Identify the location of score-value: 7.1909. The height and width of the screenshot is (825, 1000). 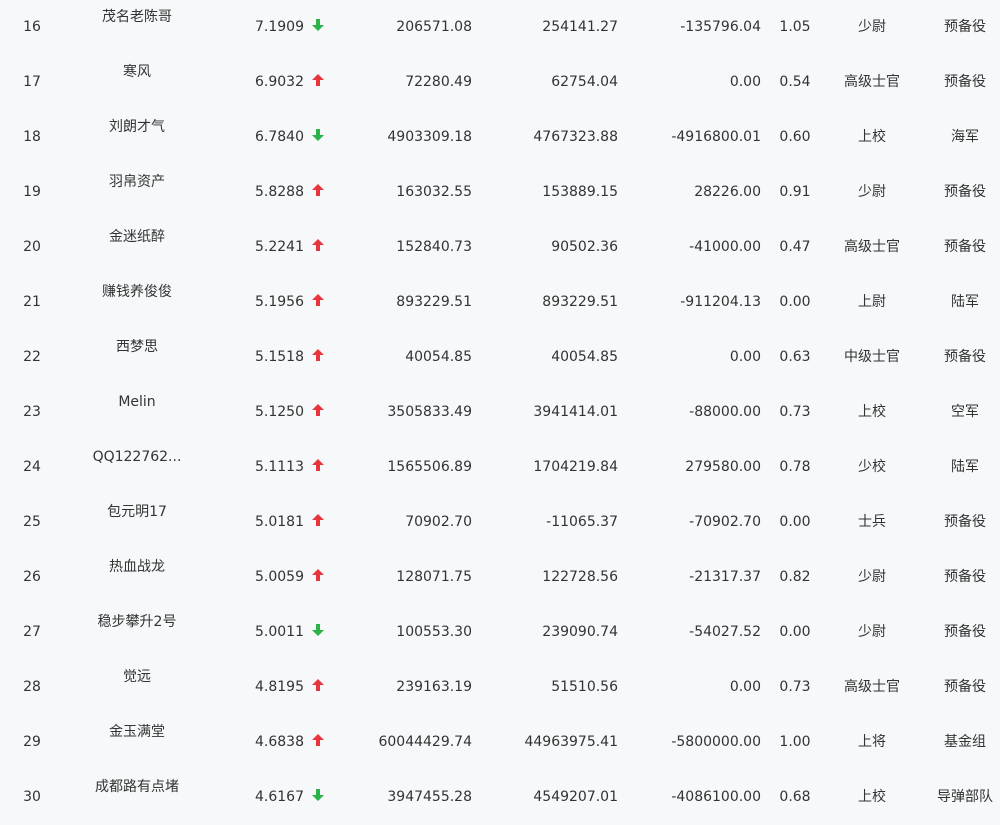
(279, 27).